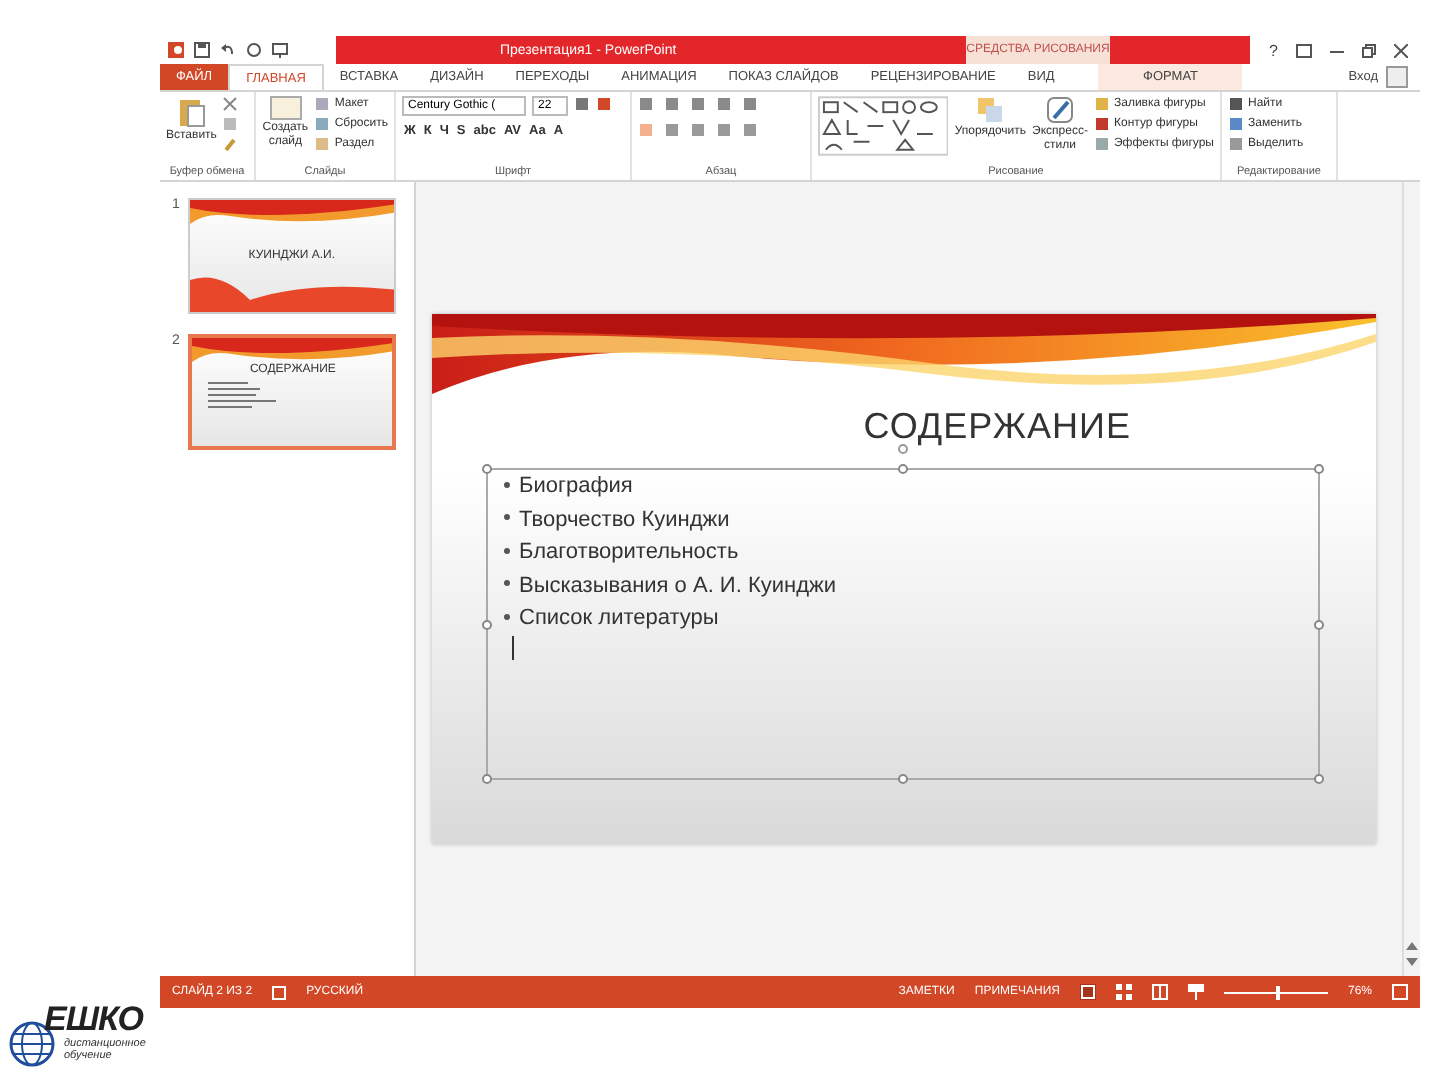  What do you see at coordinates (902, 449) in the screenshot?
I see `rotate-handle` at bounding box center [902, 449].